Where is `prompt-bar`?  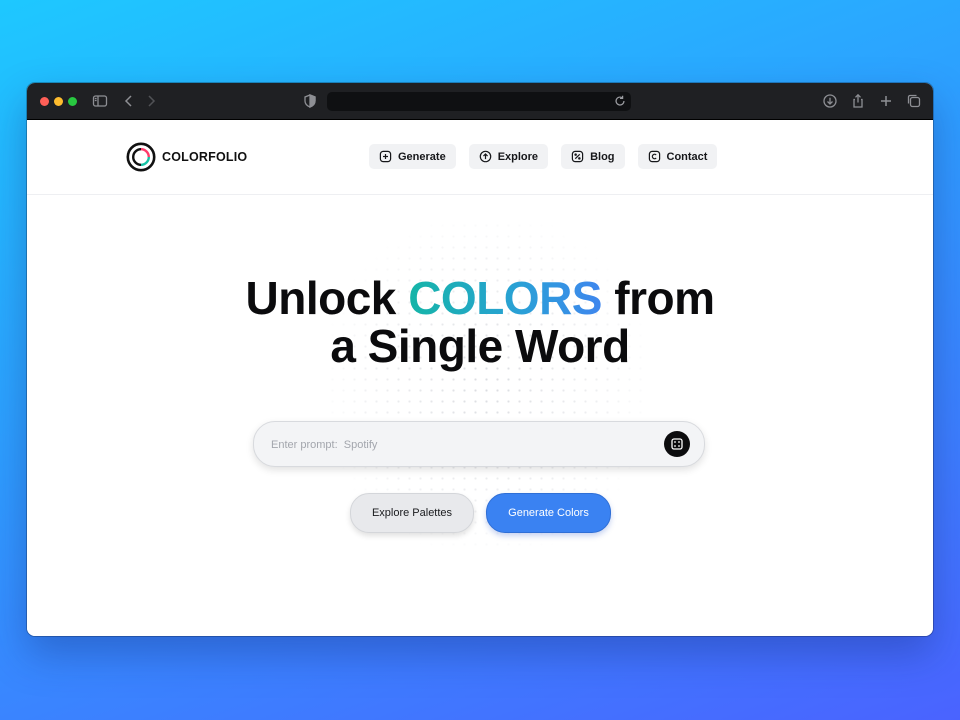 prompt-bar is located at coordinates (479, 444).